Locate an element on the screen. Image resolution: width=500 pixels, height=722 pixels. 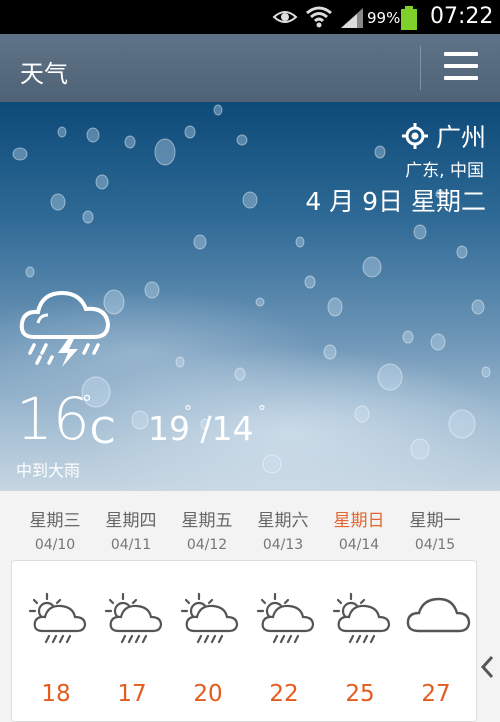
thunder-rain-cloud-icon is located at coordinates (64, 328).